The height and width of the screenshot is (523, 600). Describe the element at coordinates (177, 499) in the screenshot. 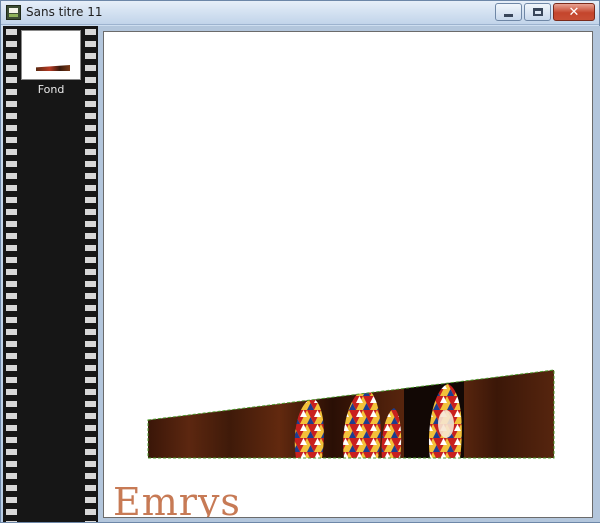

I see `watermark-text: Emrys` at that location.